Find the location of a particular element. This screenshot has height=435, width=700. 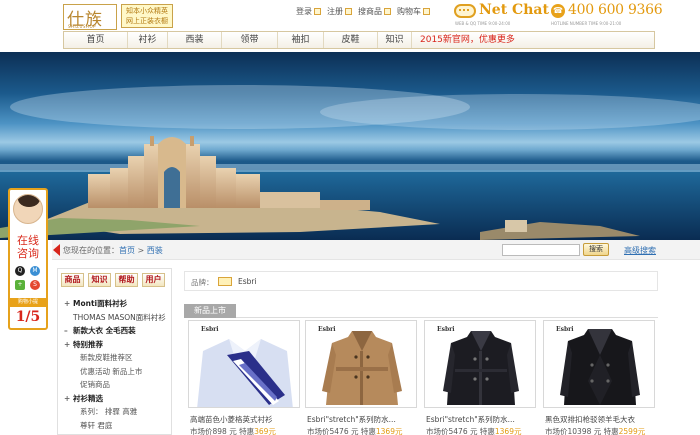

sidebar-item-series-more: 尊轩 君庭 is located at coordinates (117, 426).